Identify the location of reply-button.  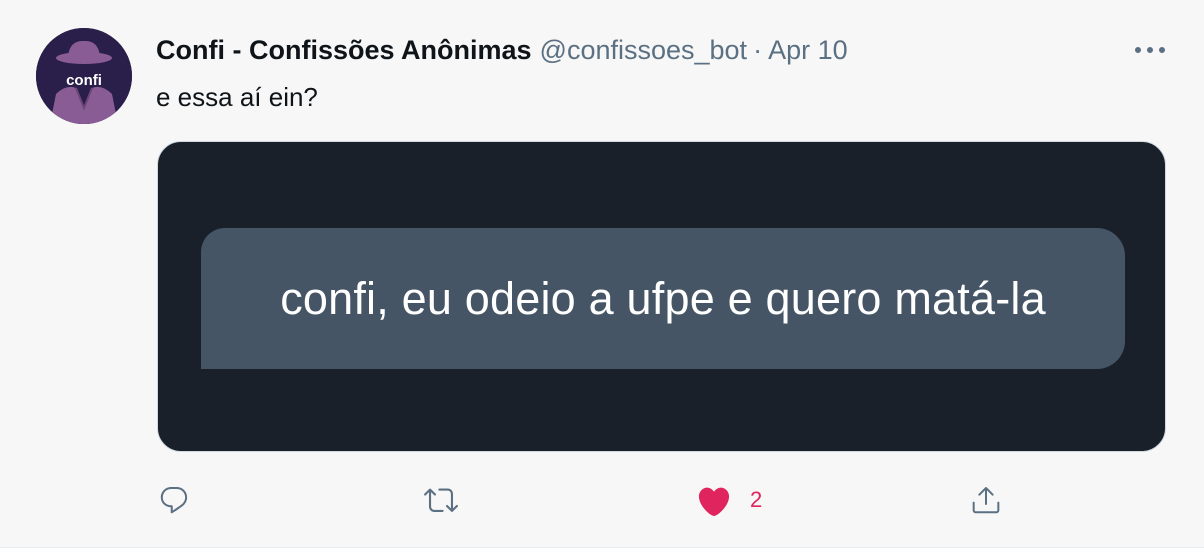
(174, 500).